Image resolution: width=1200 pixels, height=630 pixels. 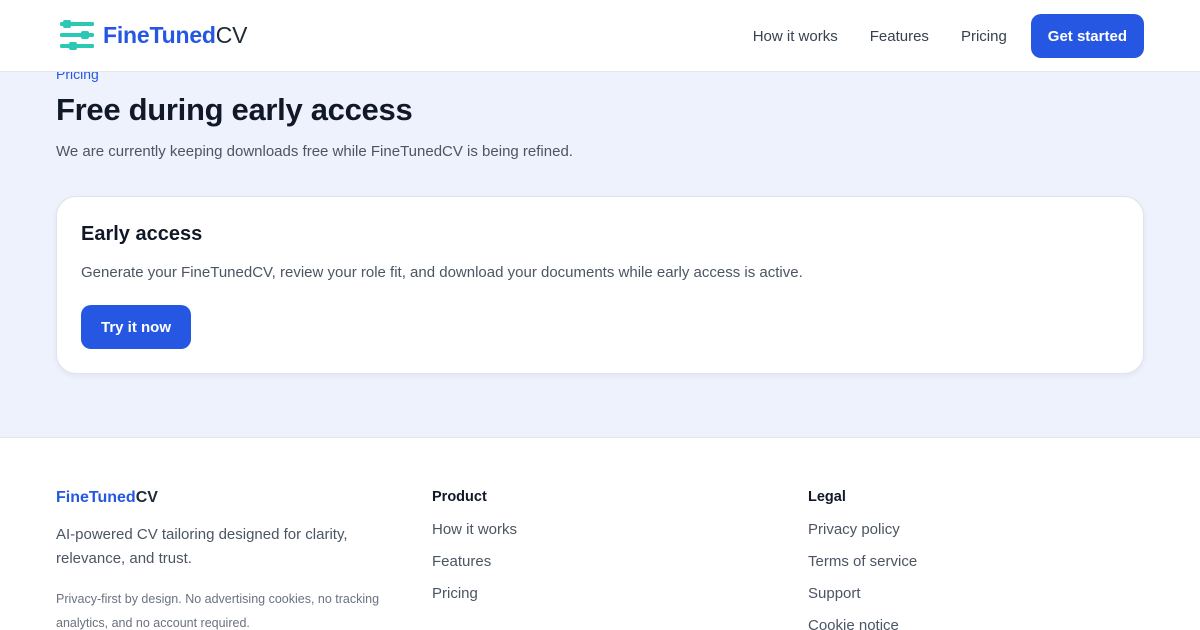 What do you see at coordinates (459, 497) in the screenshot?
I see `footer-product-heading: Product` at bounding box center [459, 497].